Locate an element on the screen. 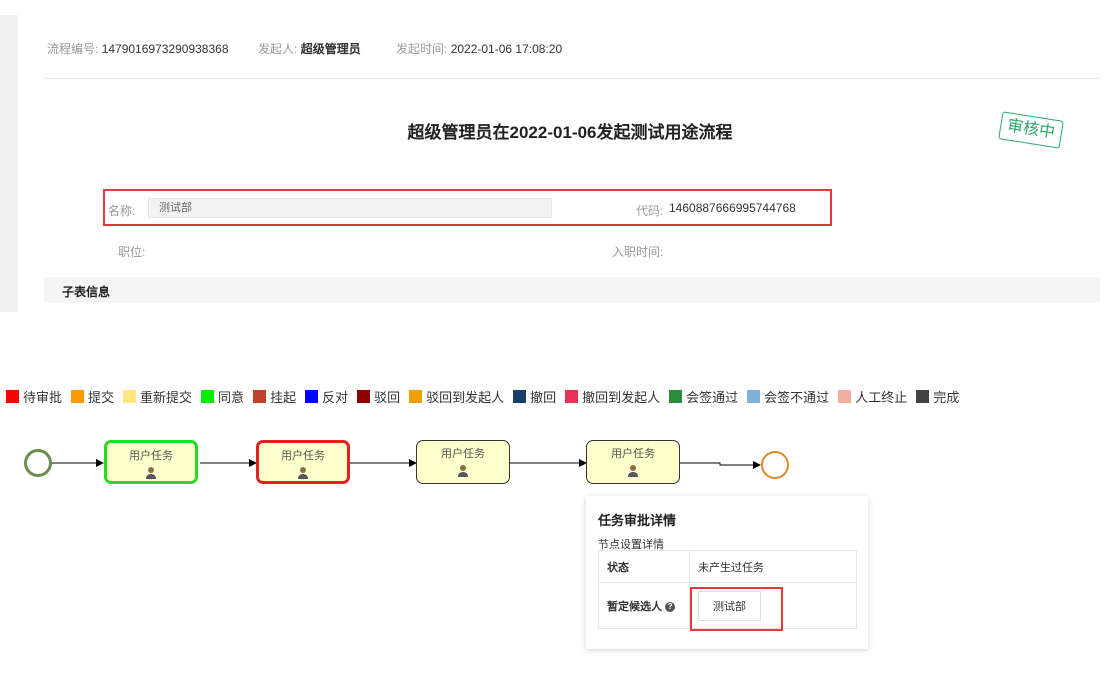 This screenshot has height=696, width=1110. legend-item: 重新提交 is located at coordinates (157, 396).